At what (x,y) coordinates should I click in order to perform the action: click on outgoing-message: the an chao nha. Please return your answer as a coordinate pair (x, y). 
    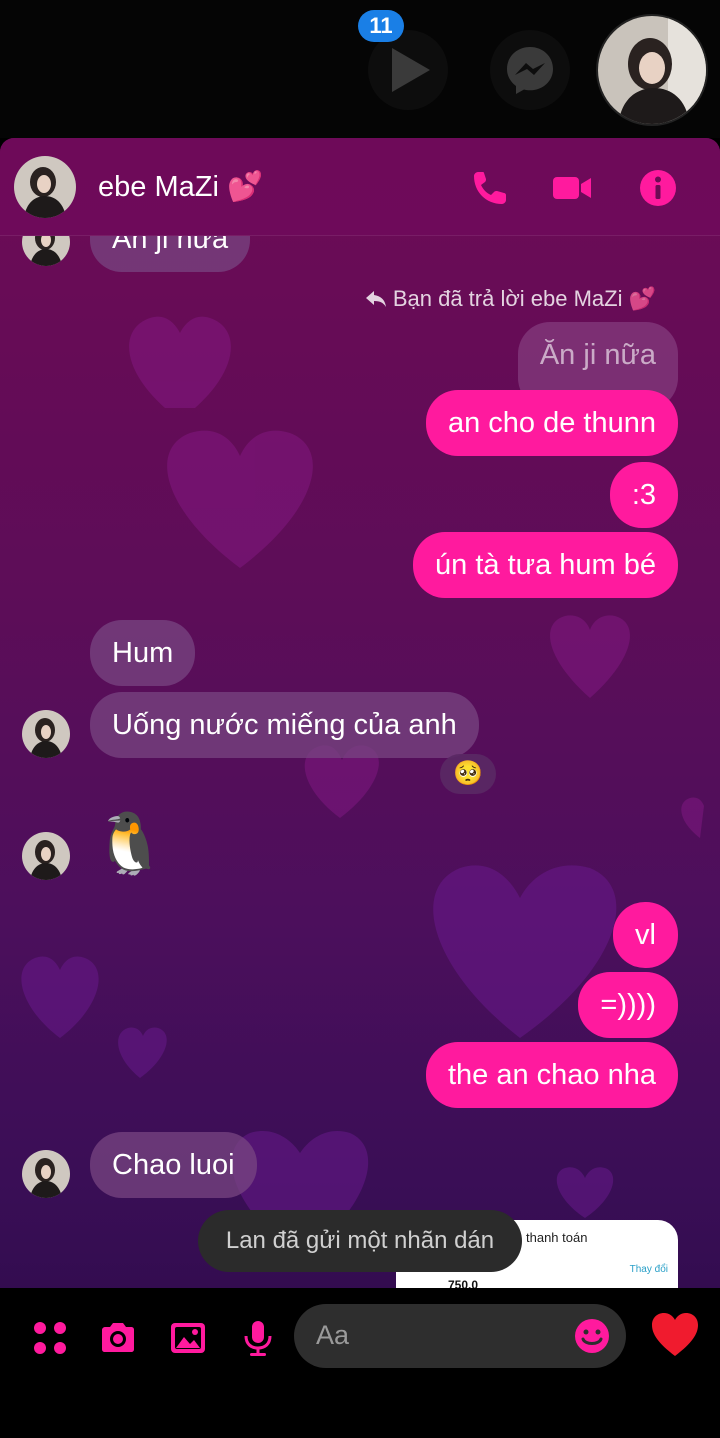
    Looking at the image, I should click on (551, 1075).